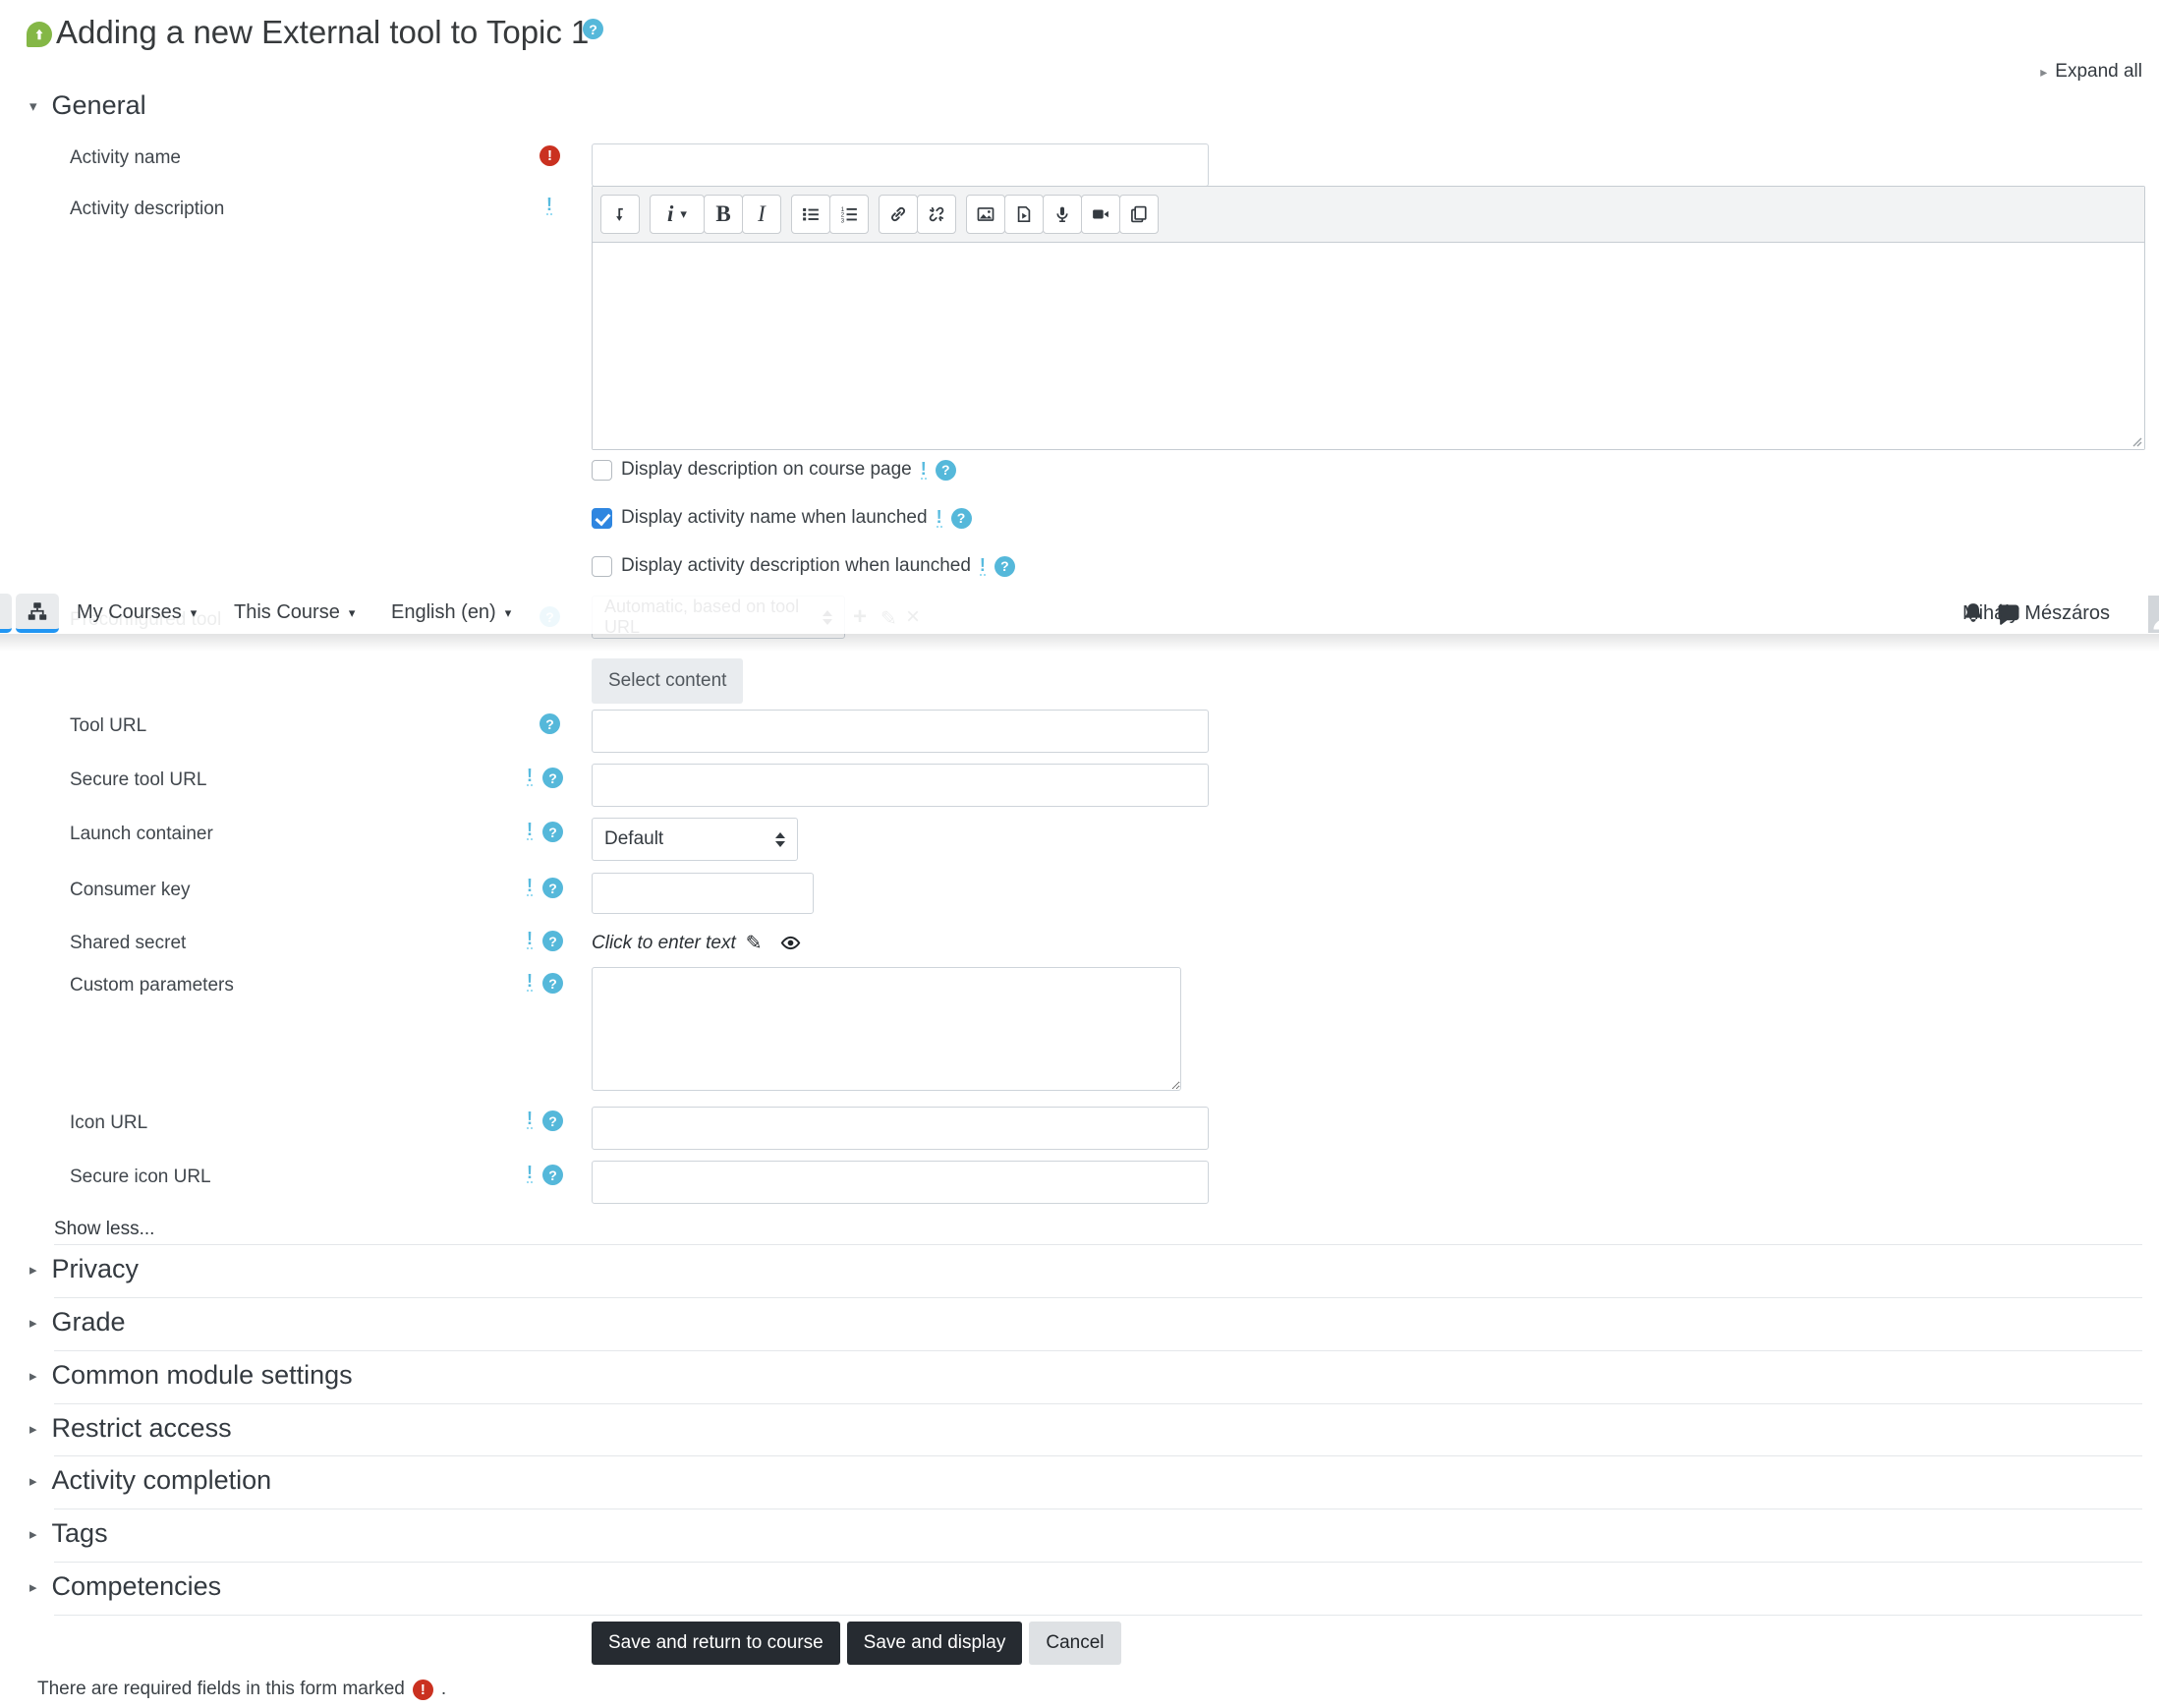 The image size is (2159, 1708). I want to click on activity-name-input, so click(900, 165).